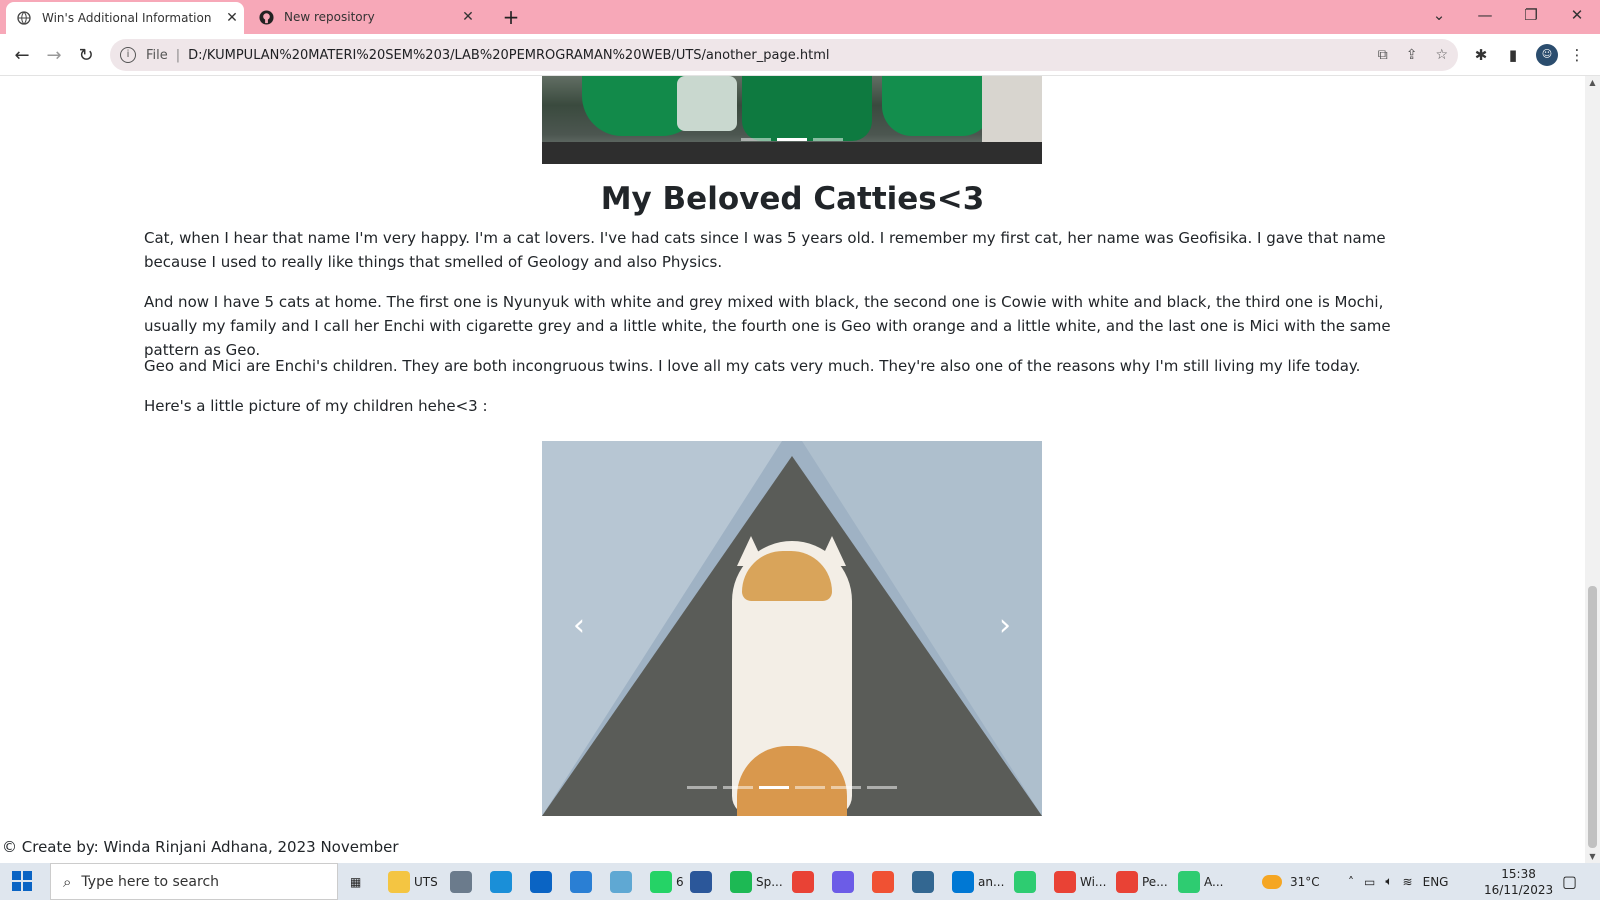  Describe the element at coordinates (1577, 16) in the screenshot. I see `close-window-icon: ✕` at that location.